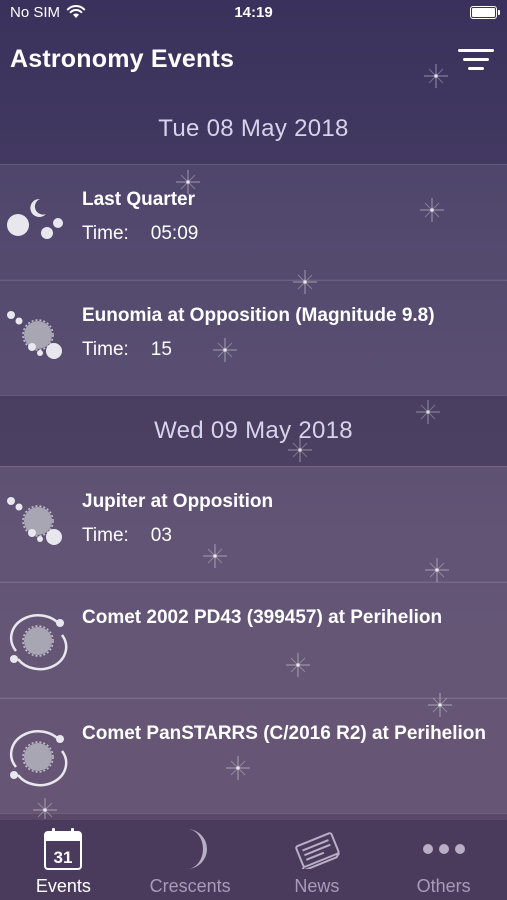  I want to click on event-row: Last Quarter Time: 05:09, so click(253, 222).